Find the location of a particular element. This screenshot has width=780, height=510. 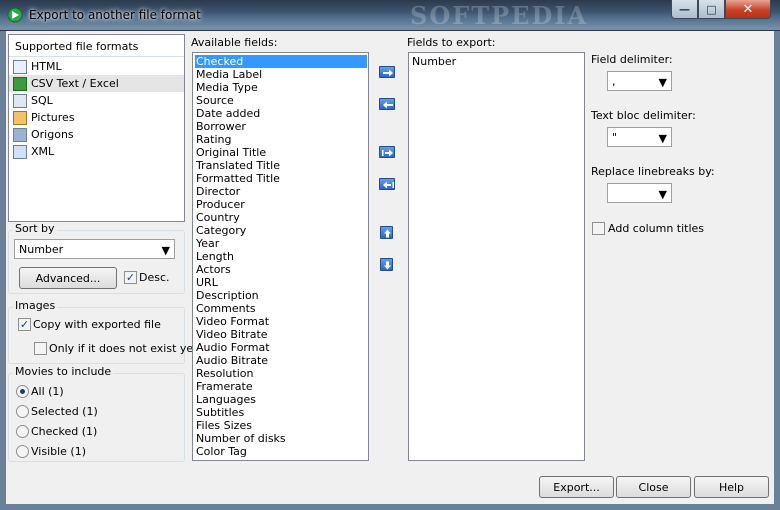

radio-visible is located at coordinates (22, 451).